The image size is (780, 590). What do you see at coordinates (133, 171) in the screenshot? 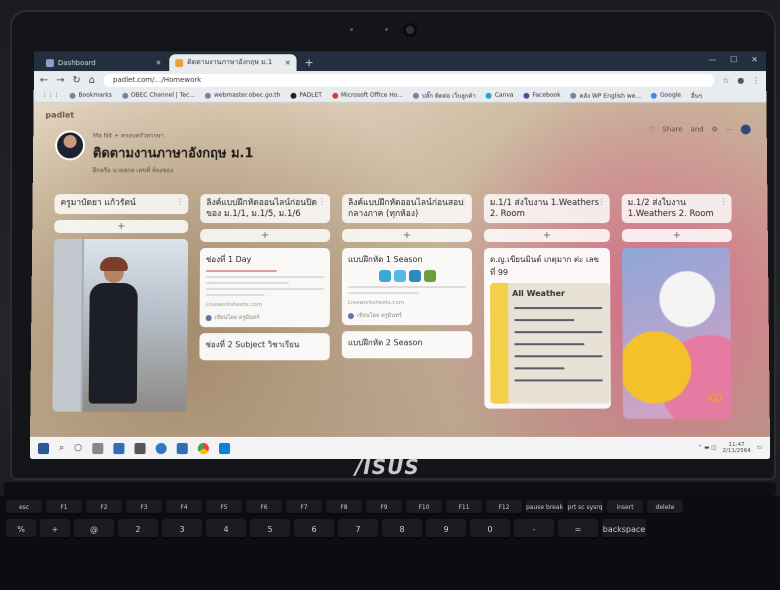
I see `board-subtitle: ฝึกหรือ นายสกล เลขที่ ห้องของ` at bounding box center [133, 171].